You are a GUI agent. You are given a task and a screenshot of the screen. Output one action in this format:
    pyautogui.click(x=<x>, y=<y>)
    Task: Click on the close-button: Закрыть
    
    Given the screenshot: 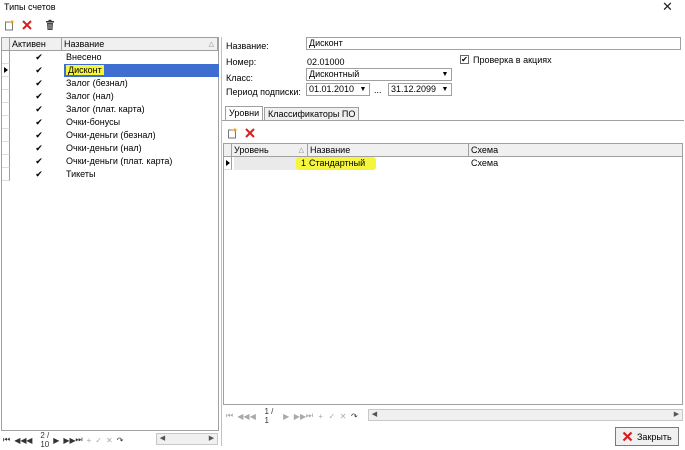 What is the action you would take?
    pyautogui.click(x=647, y=436)
    